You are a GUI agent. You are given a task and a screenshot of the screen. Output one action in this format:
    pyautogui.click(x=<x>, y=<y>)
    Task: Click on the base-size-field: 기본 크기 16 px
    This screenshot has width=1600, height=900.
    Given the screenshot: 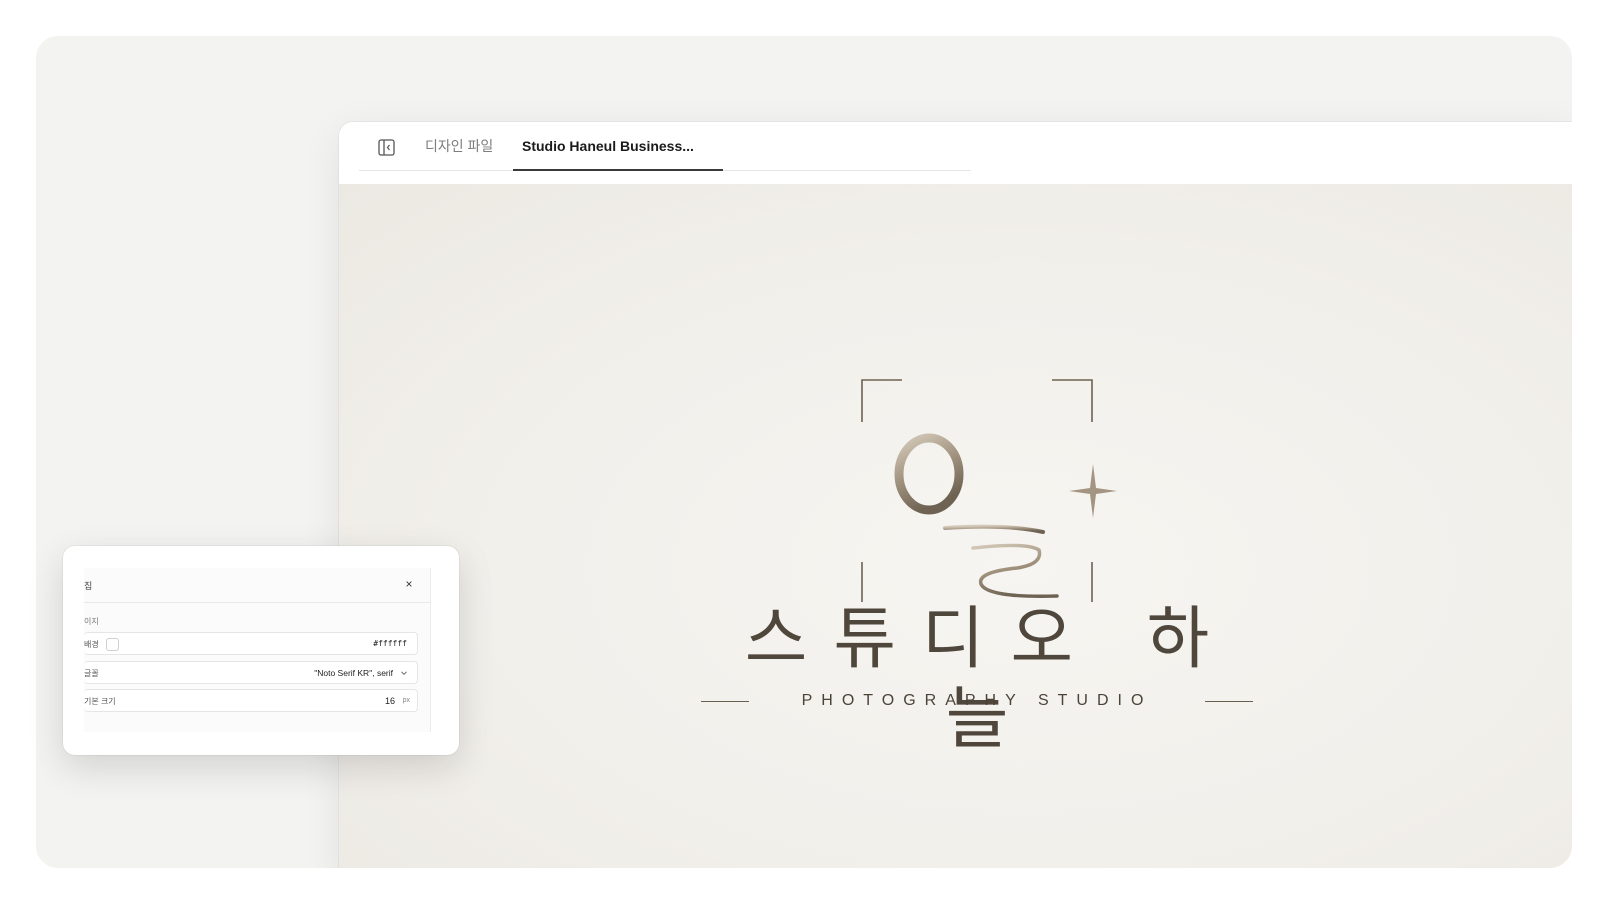 What is the action you would take?
    pyautogui.click(x=251, y=700)
    